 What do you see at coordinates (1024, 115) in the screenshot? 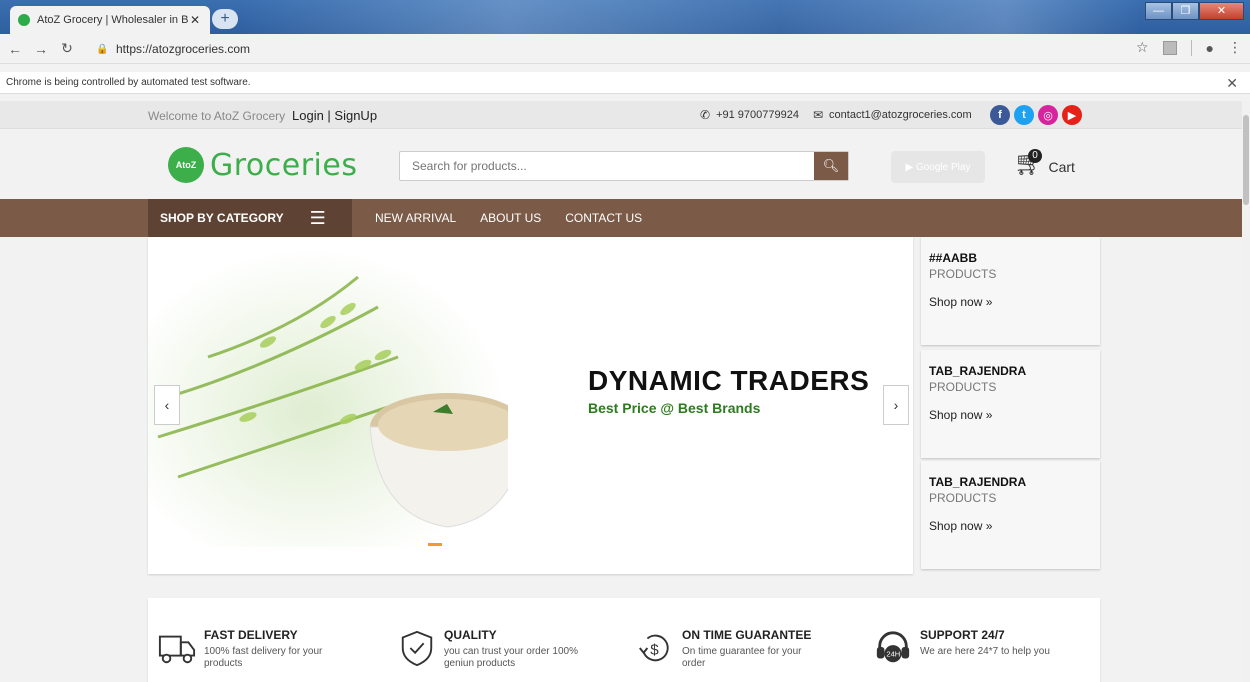
I see `twitter-icon: t` at bounding box center [1024, 115].